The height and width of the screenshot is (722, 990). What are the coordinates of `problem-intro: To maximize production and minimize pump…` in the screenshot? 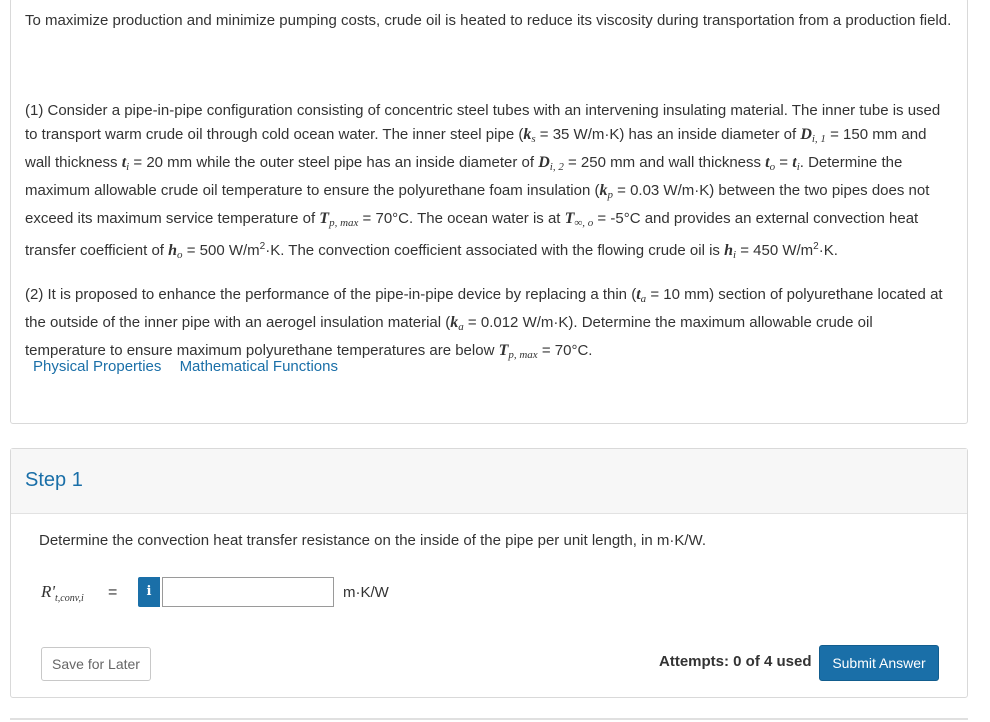 It's located at (488, 20).